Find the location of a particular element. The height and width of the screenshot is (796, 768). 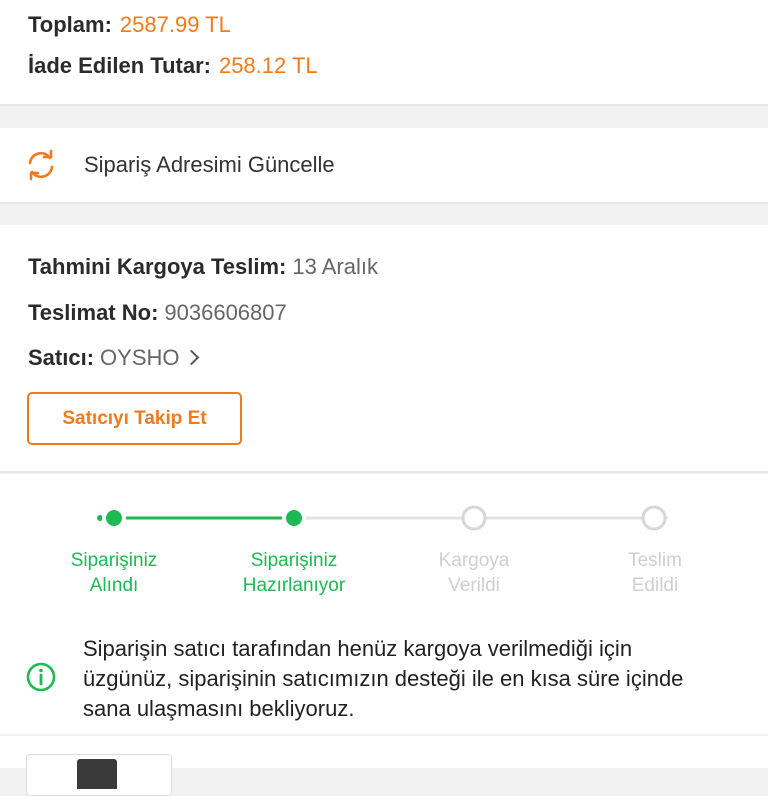

step-1-line1: Siparişiniz is located at coordinates (114, 560).